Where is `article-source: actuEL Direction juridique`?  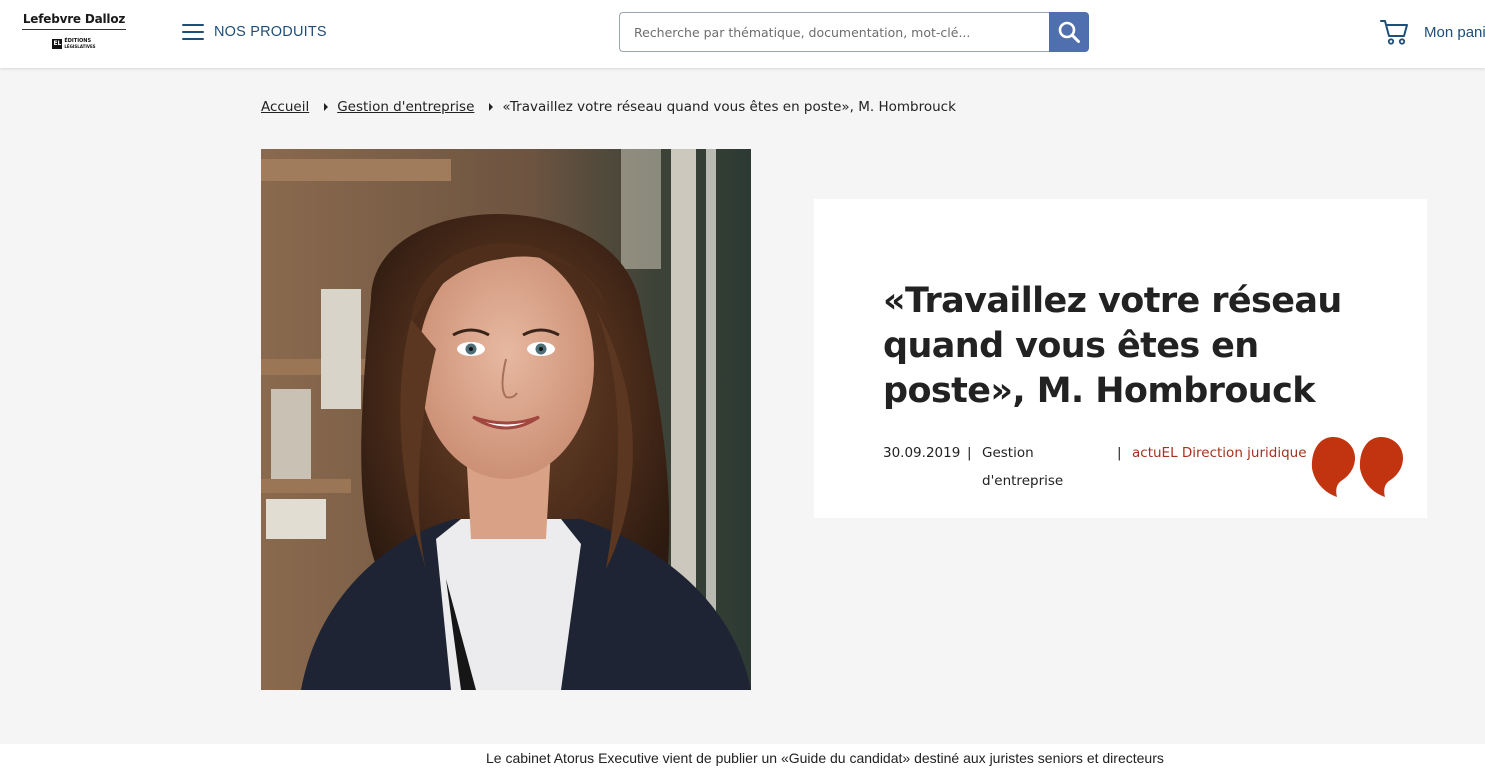
article-source: actuEL Direction juridique is located at coordinates (1219, 453).